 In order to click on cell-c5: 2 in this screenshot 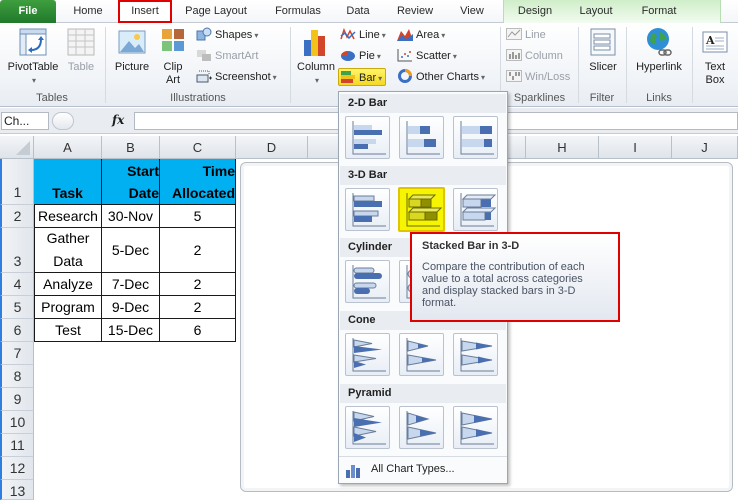, I will do `click(198, 307)`.